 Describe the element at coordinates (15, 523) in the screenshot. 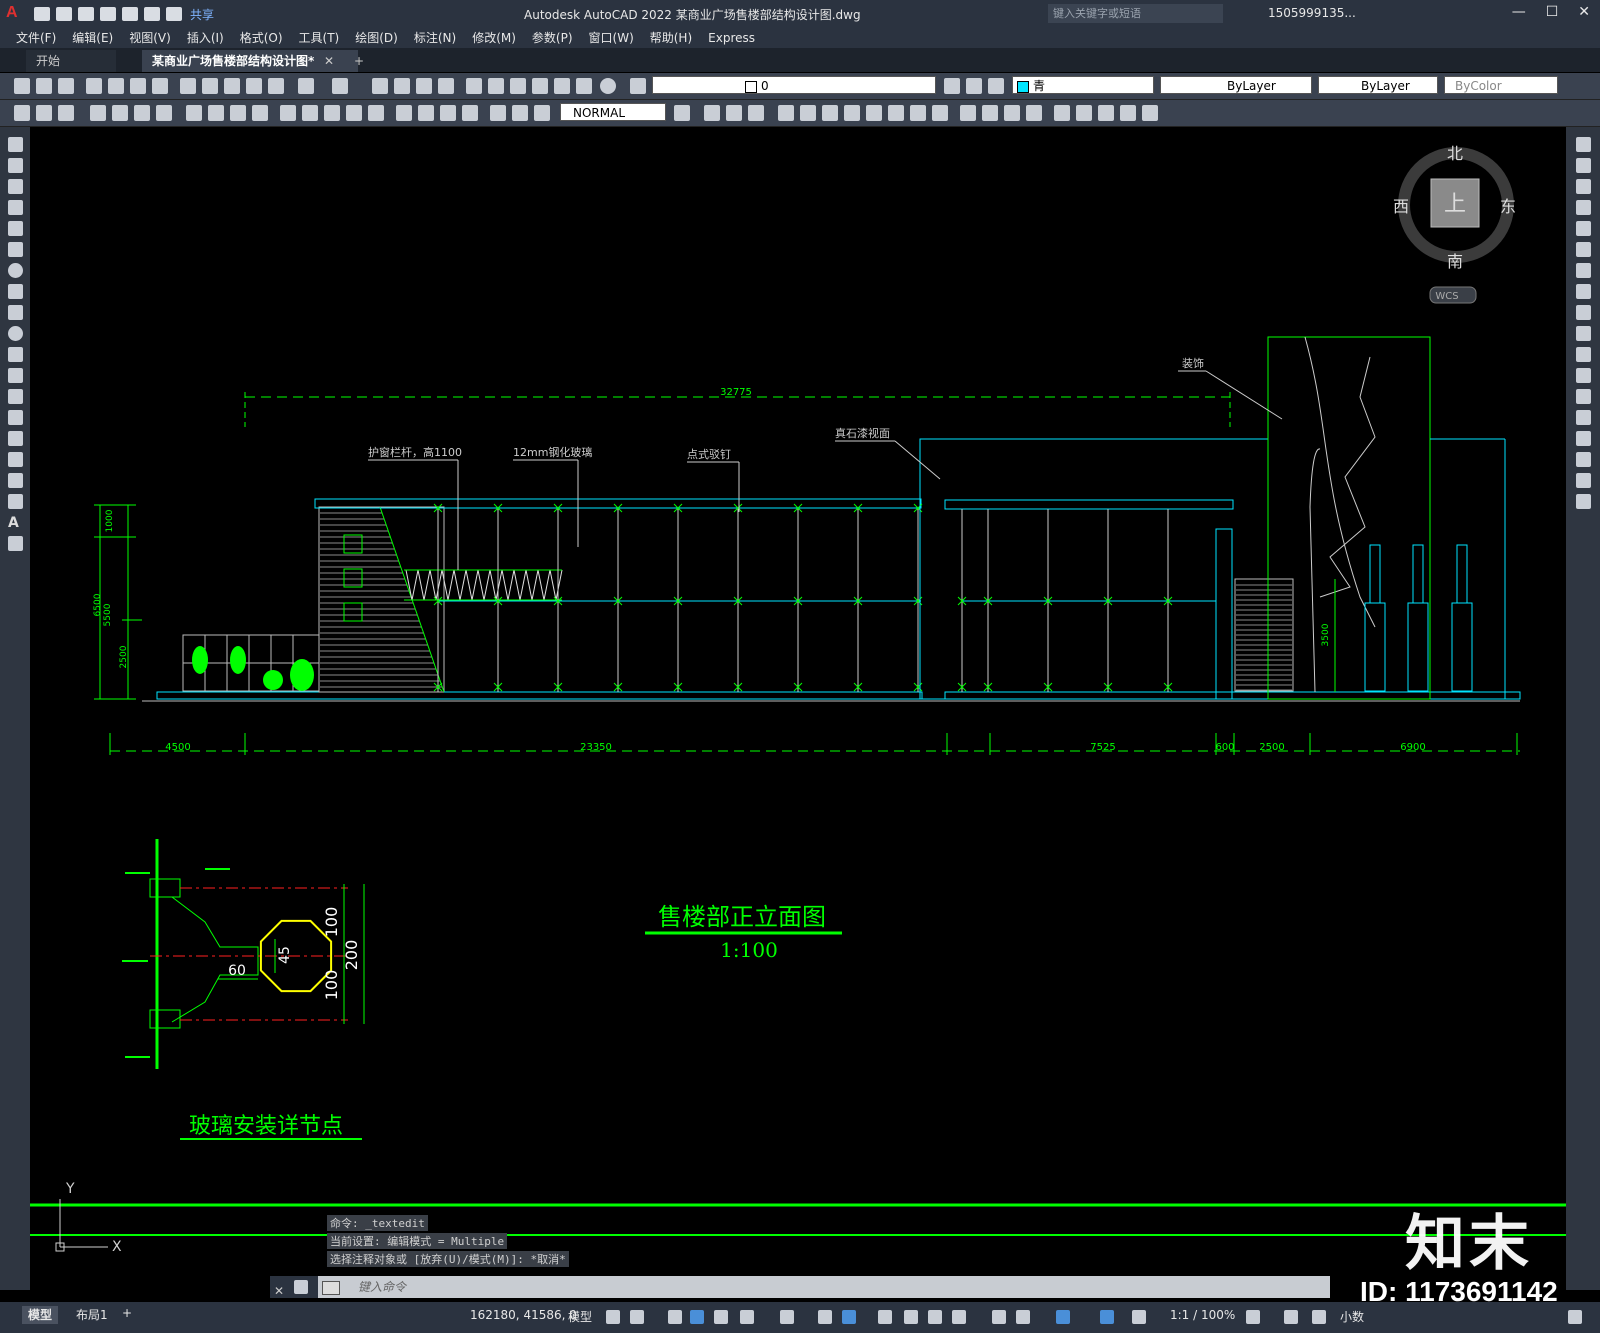

I see `multiline-text-icon: A` at that location.